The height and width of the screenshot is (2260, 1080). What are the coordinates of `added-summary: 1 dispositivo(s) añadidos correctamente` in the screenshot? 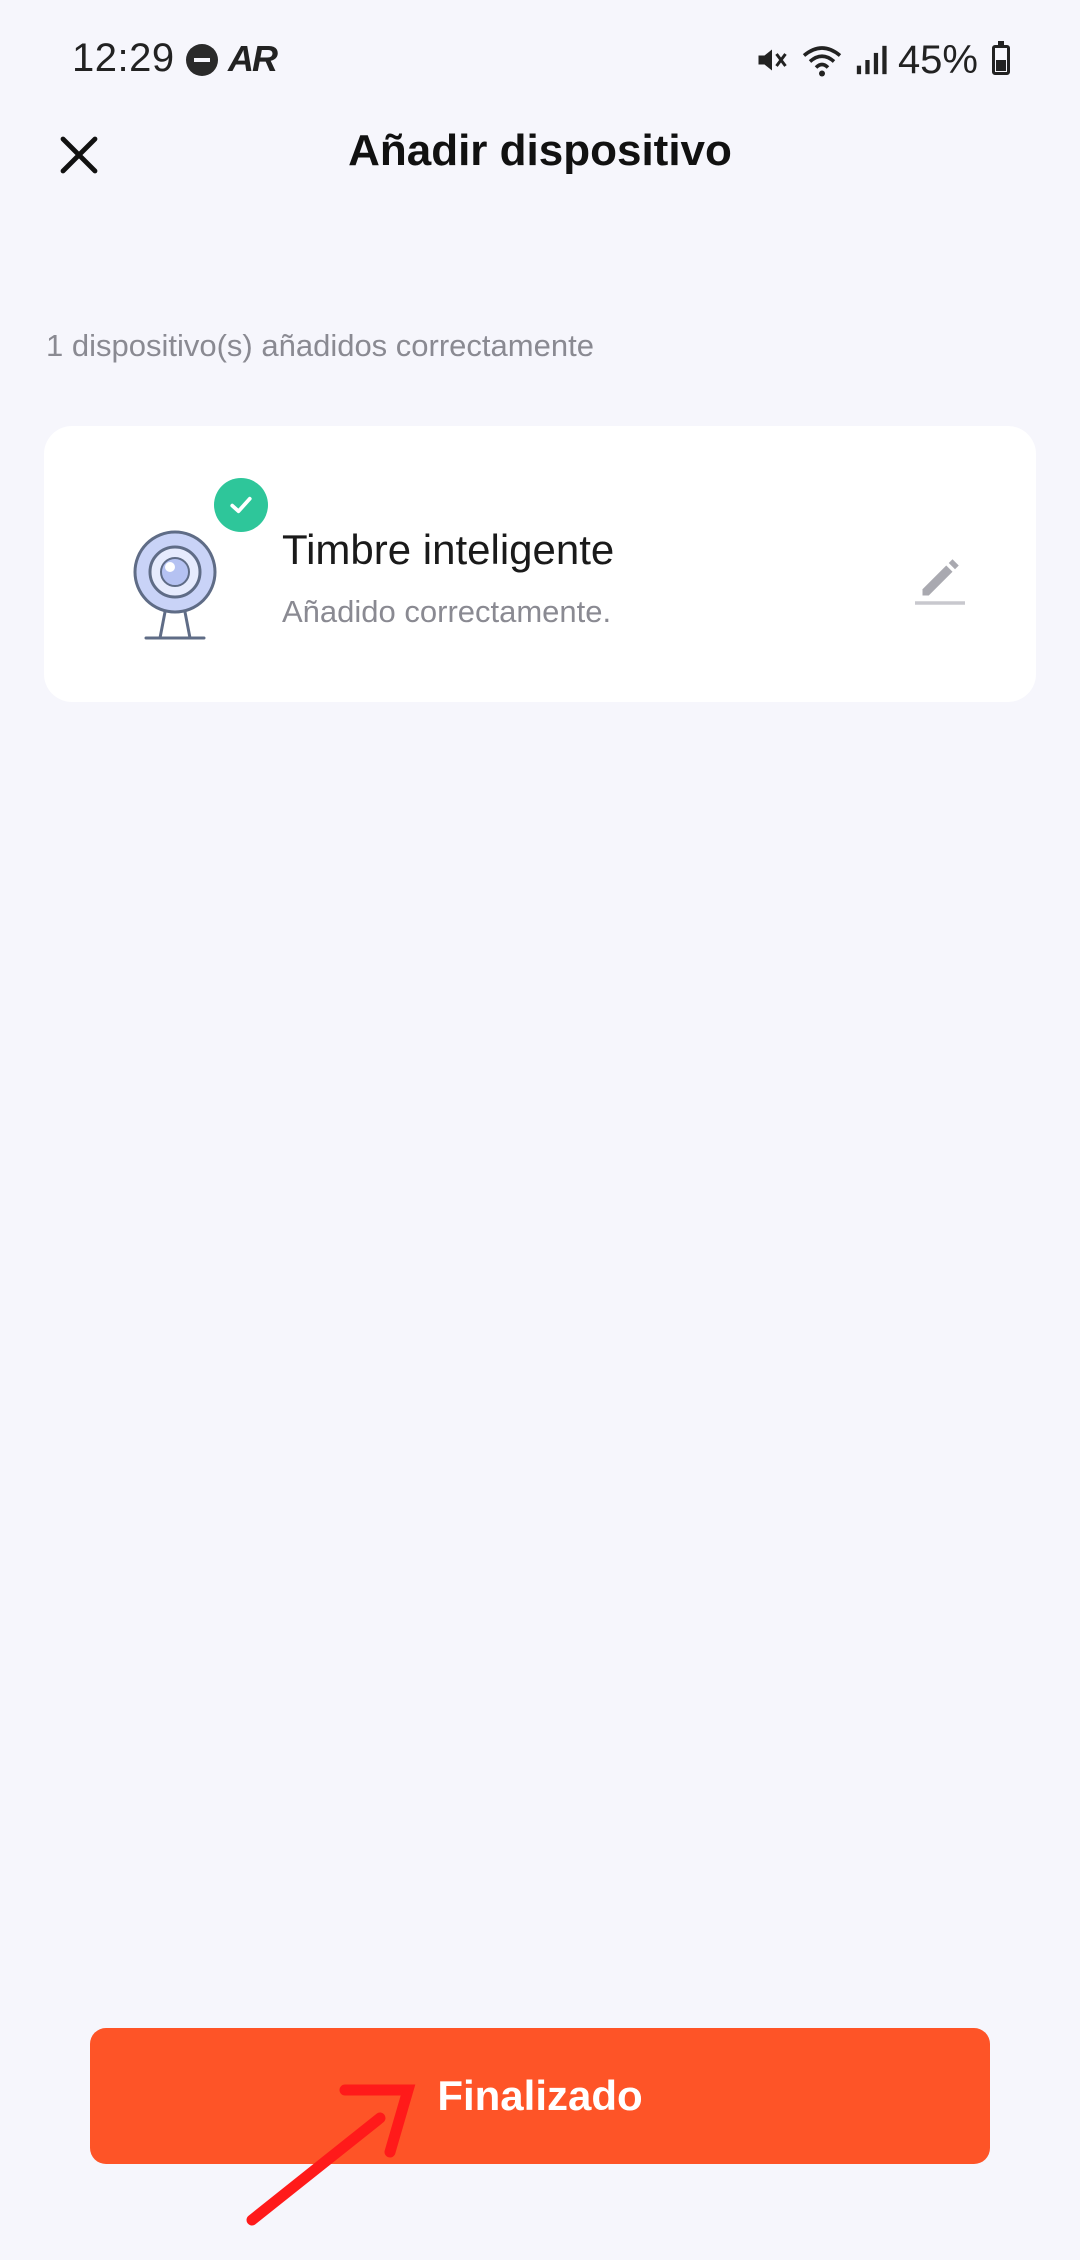 It's located at (320, 345).